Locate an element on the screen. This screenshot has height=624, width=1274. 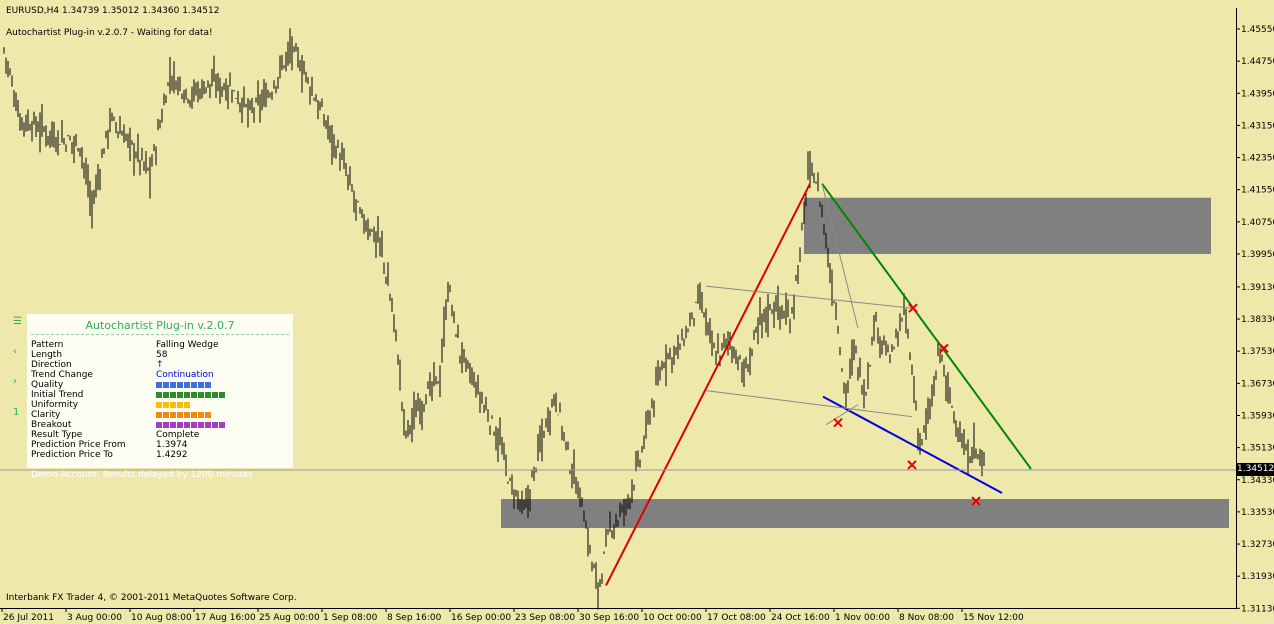
time-tick-label: 24 Oct 16:00 is located at coordinates (800, 618).